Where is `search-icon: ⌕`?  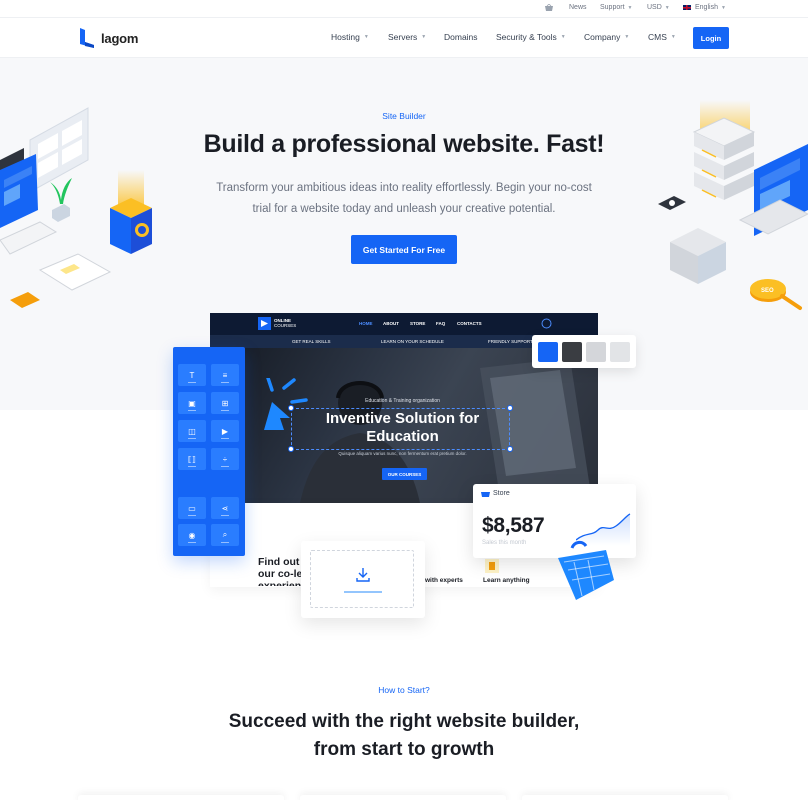 search-icon: ⌕ is located at coordinates (225, 535).